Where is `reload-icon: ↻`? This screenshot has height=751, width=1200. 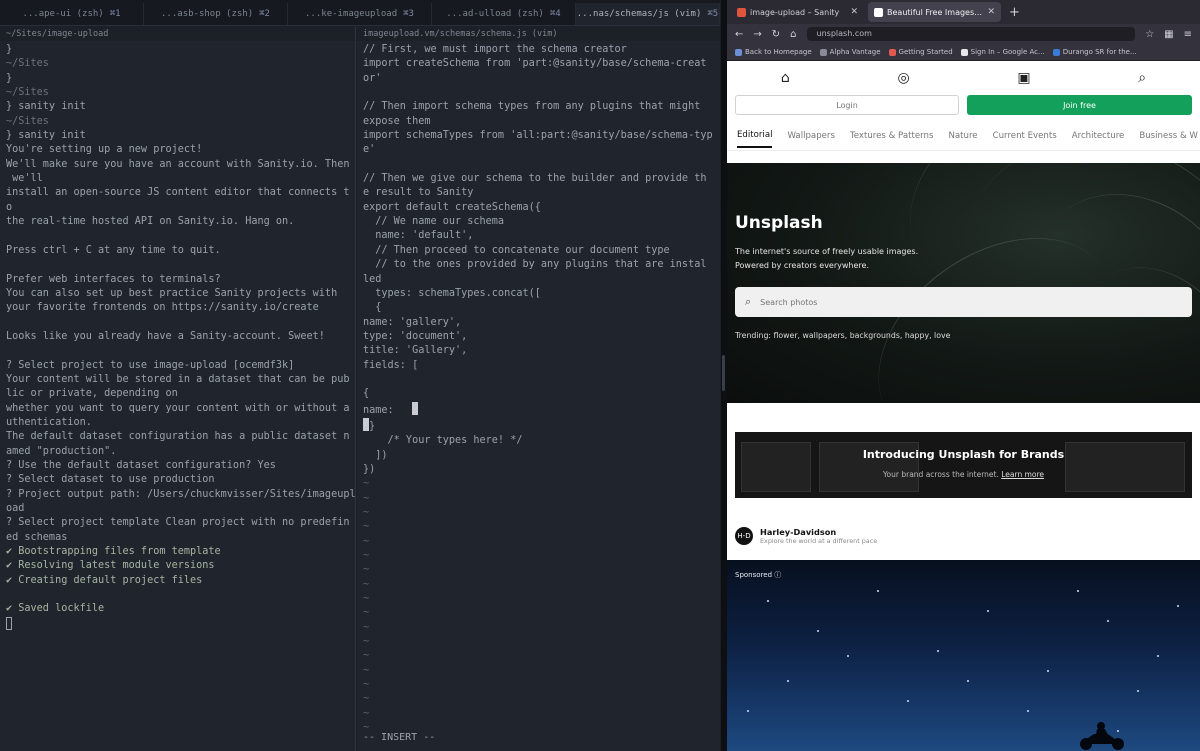 reload-icon: ↻ is located at coordinates (776, 34).